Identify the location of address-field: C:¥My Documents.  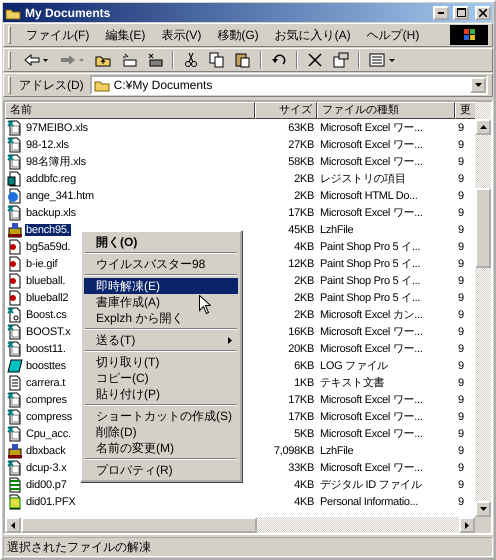
(289, 85).